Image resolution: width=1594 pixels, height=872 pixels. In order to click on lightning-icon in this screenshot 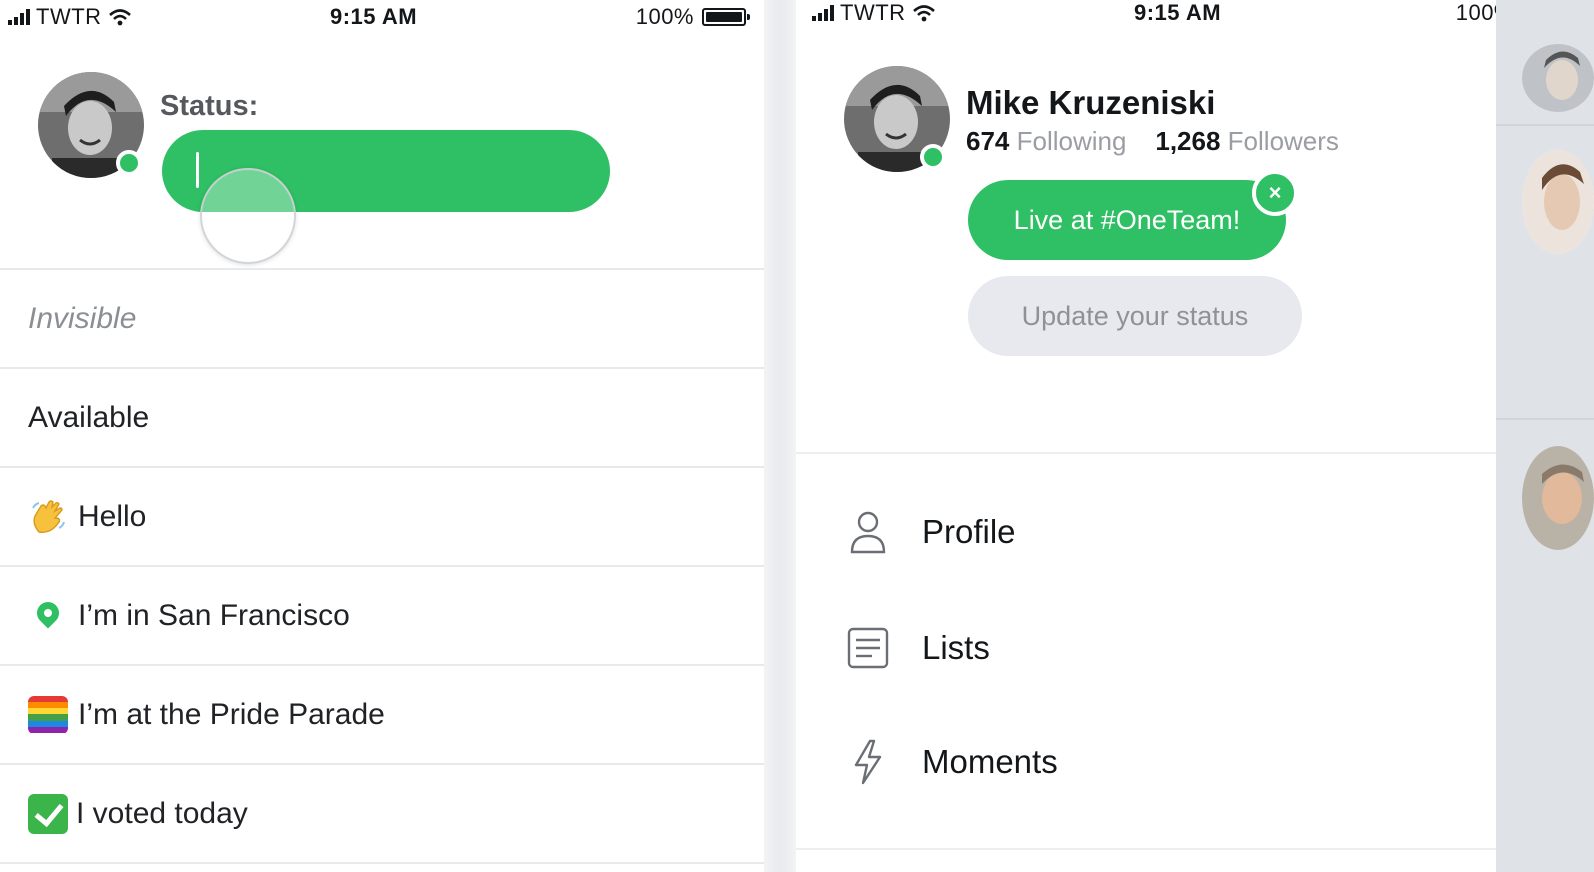, I will do `click(868, 762)`.